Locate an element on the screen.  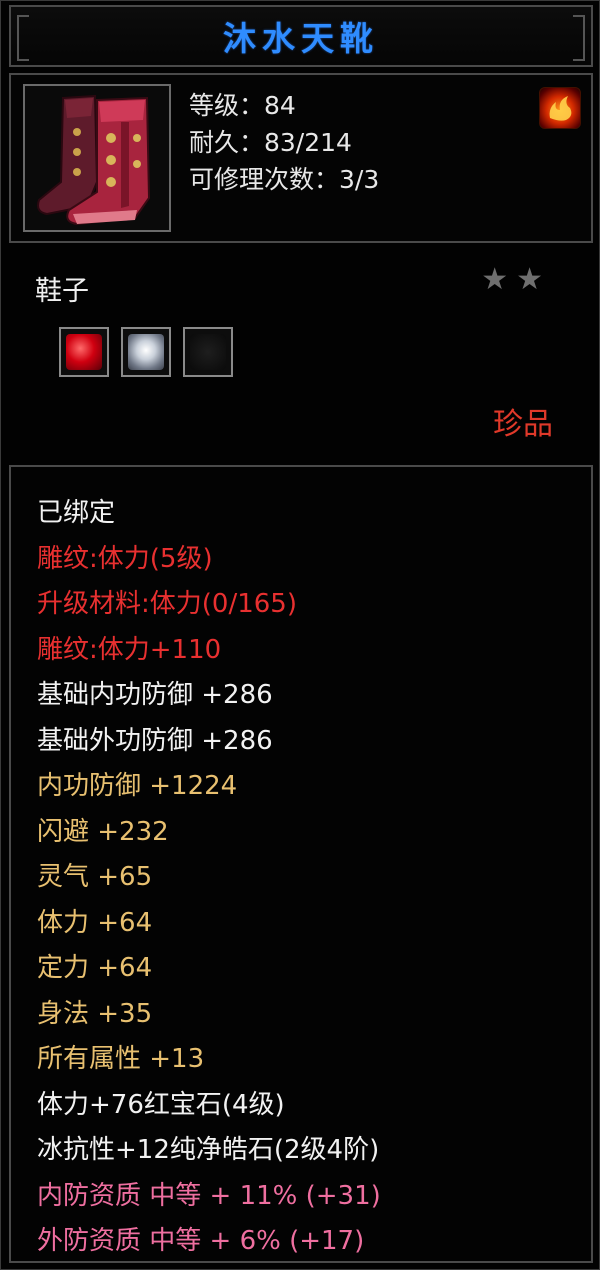
attribute-line: 身法 +35 is located at coordinates (95, 1013).